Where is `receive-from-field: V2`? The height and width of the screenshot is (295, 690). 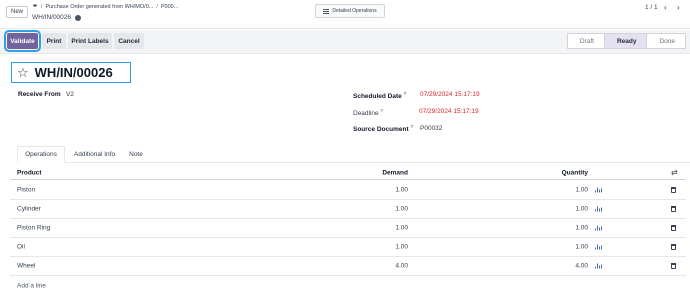 receive-from-field: V2 is located at coordinates (70, 94).